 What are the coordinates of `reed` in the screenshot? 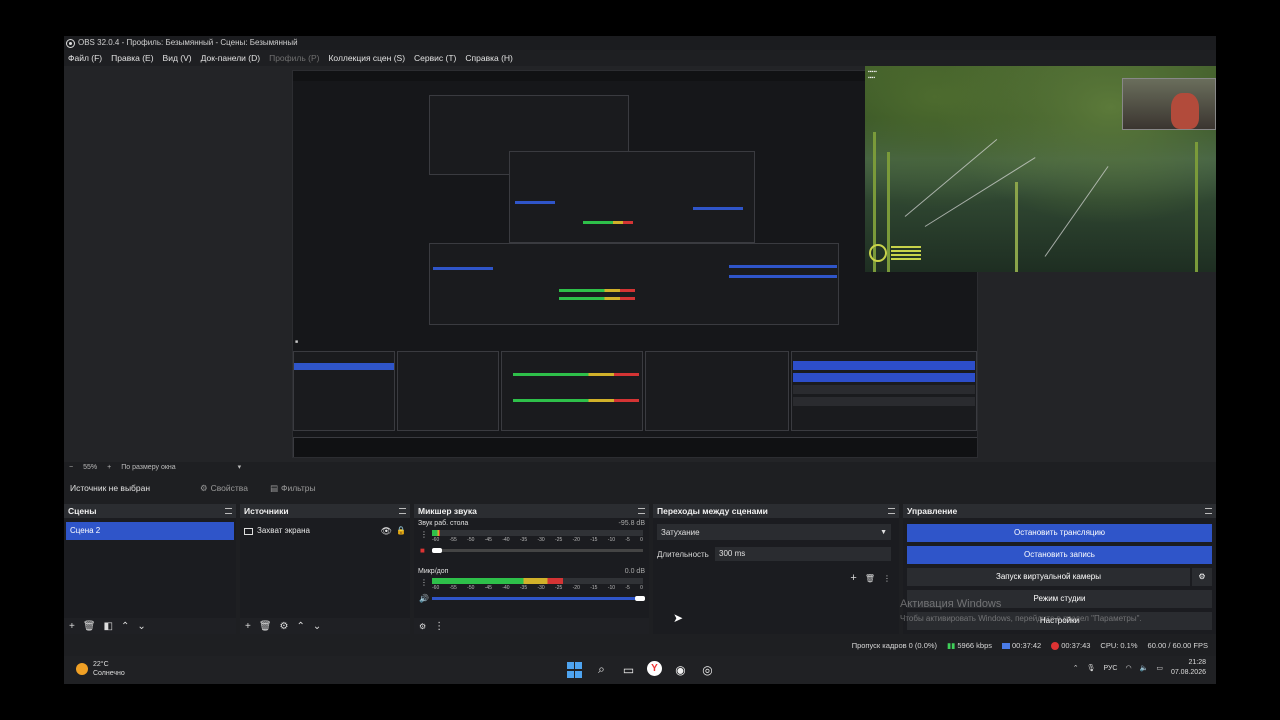 It's located at (1196, 207).